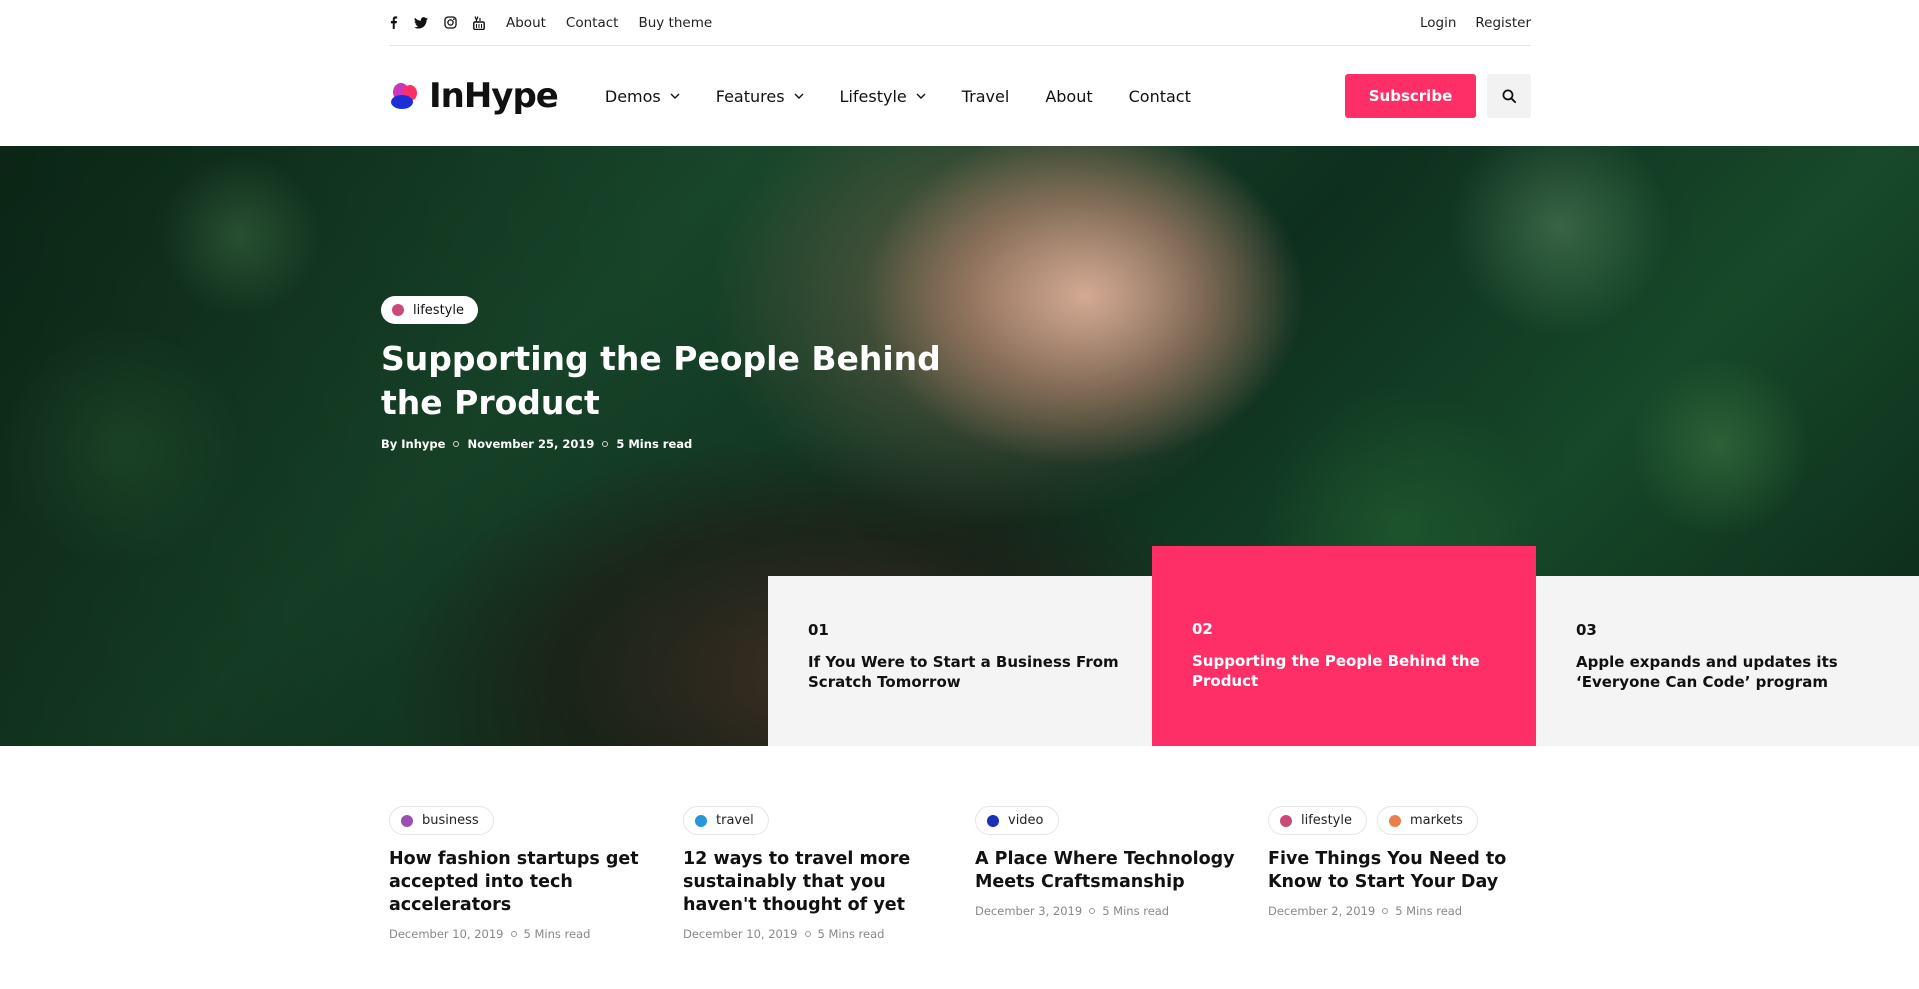  I want to click on post-meta: December 2, 2019 5 Mins read, so click(1399, 911).